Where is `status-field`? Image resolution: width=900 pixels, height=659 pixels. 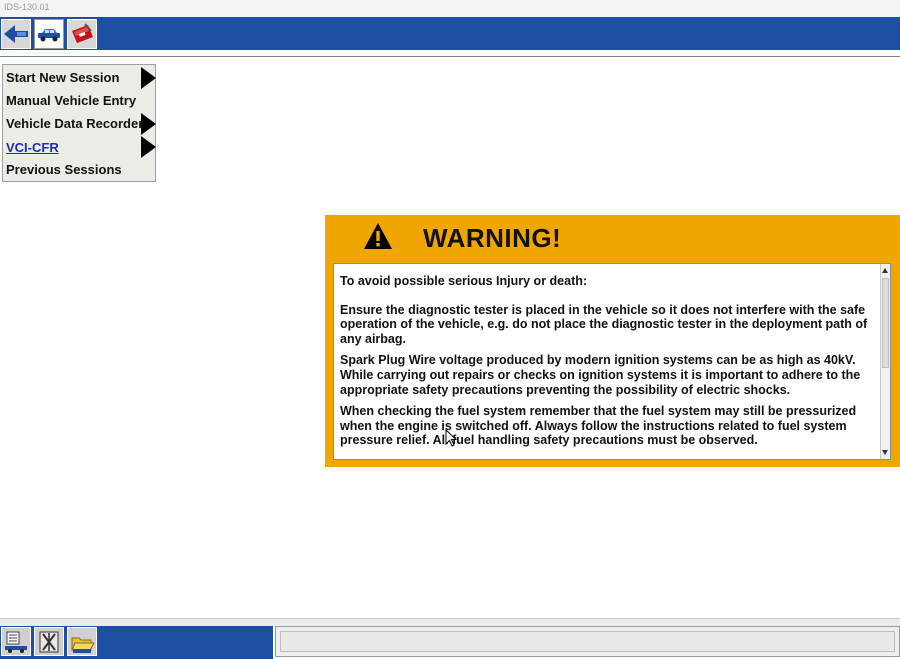
status-field is located at coordinates (587, 641).